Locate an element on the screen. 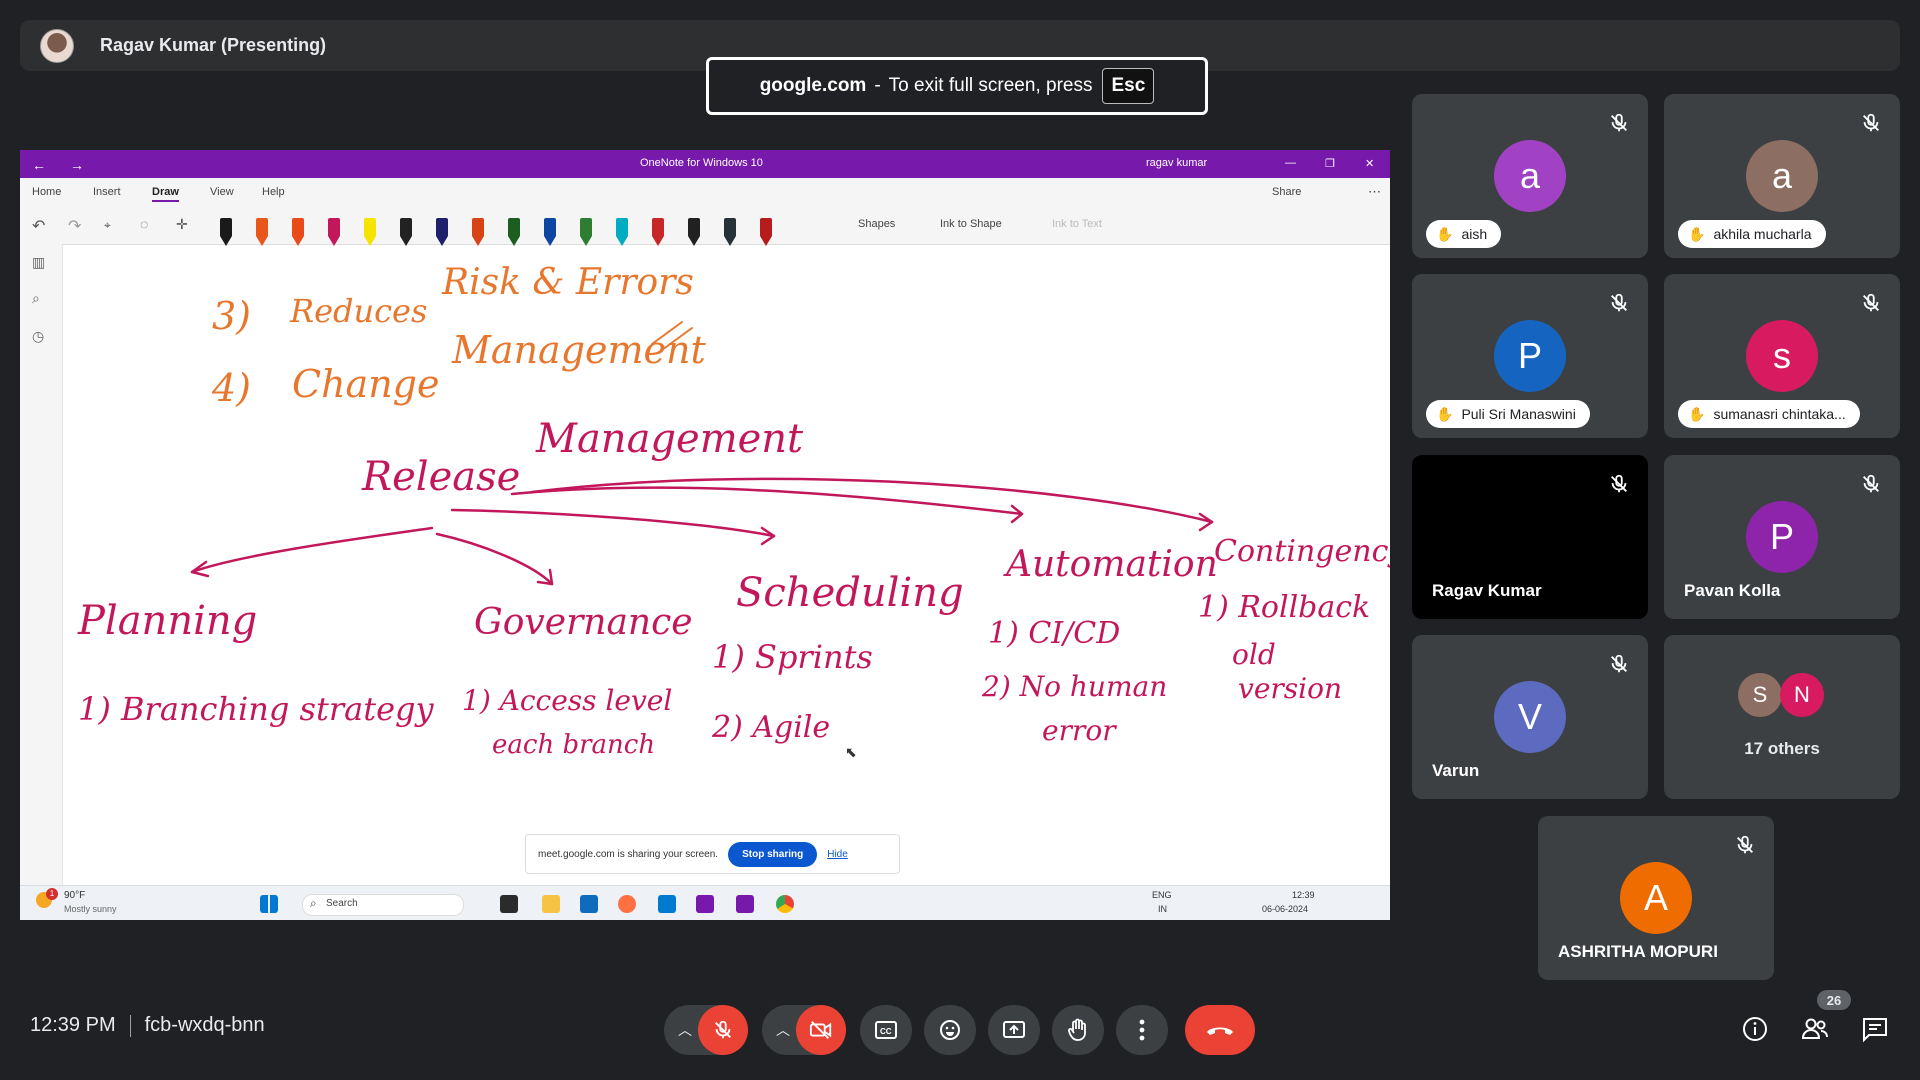 This screenshot has height=1080, width=1920. participant-count-badge: 26 is located at coordinates (1834, 1000).